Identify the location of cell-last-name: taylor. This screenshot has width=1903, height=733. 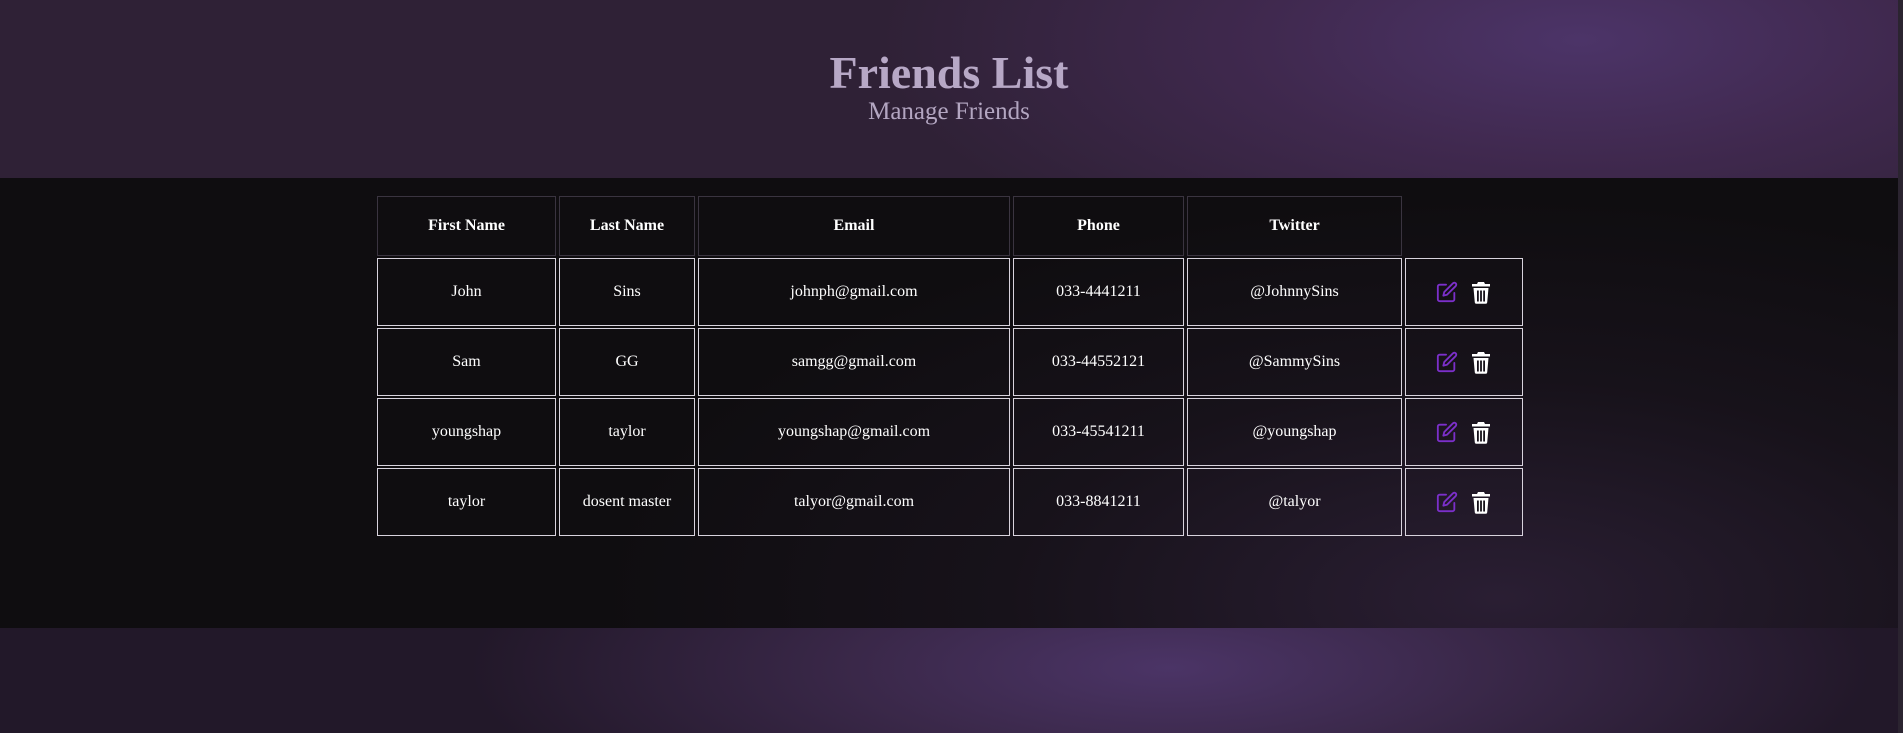
(627, 432).